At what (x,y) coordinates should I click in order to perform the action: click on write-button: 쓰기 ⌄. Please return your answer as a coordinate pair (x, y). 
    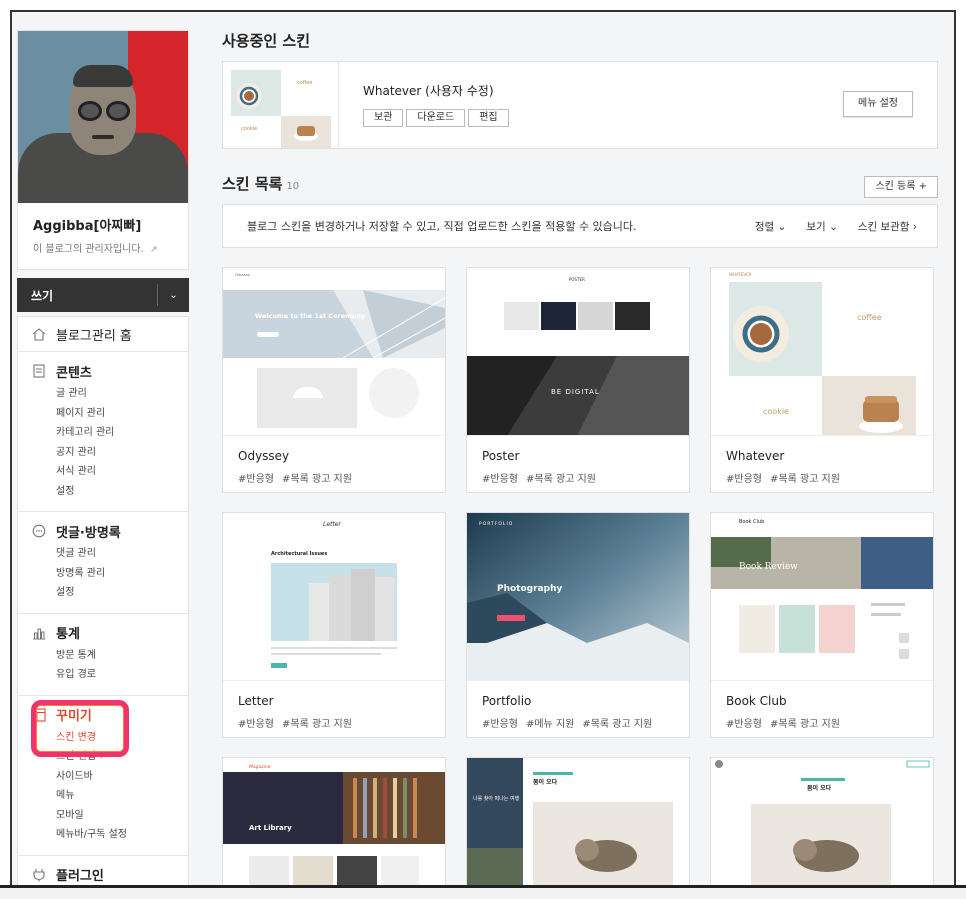
    Looking at the image, I should click on (103, 295).